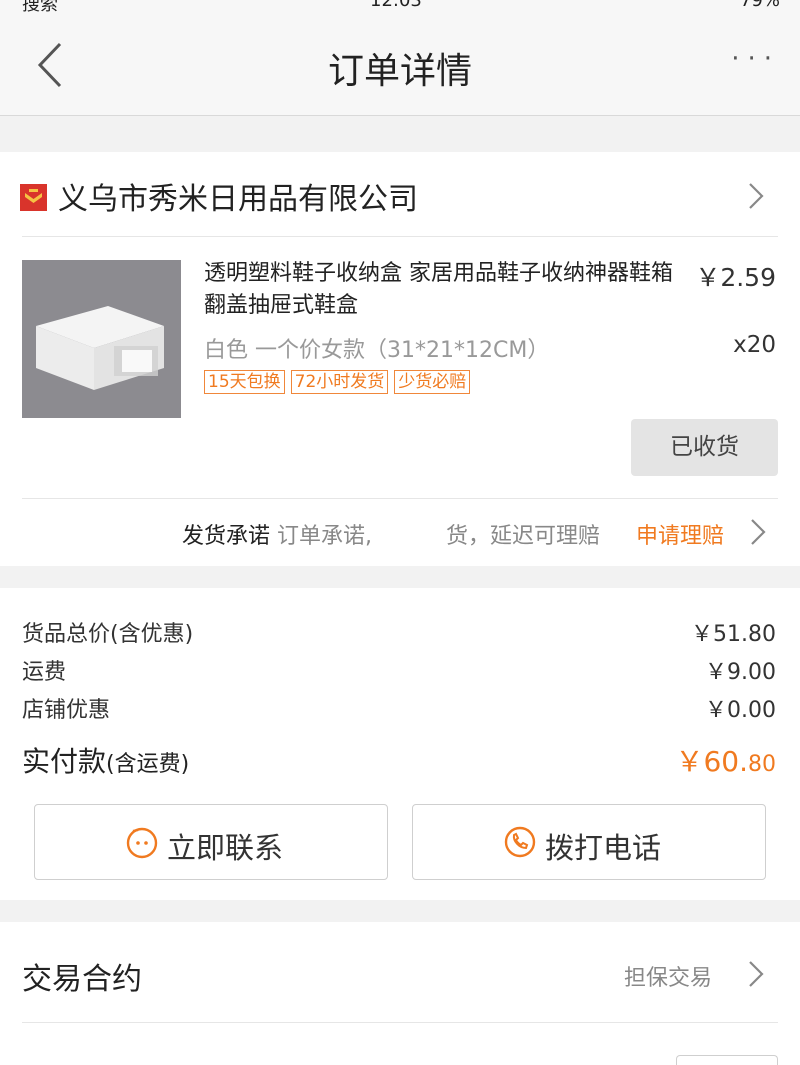  I want to click on total-value-cents: 80, so click(762, 764).